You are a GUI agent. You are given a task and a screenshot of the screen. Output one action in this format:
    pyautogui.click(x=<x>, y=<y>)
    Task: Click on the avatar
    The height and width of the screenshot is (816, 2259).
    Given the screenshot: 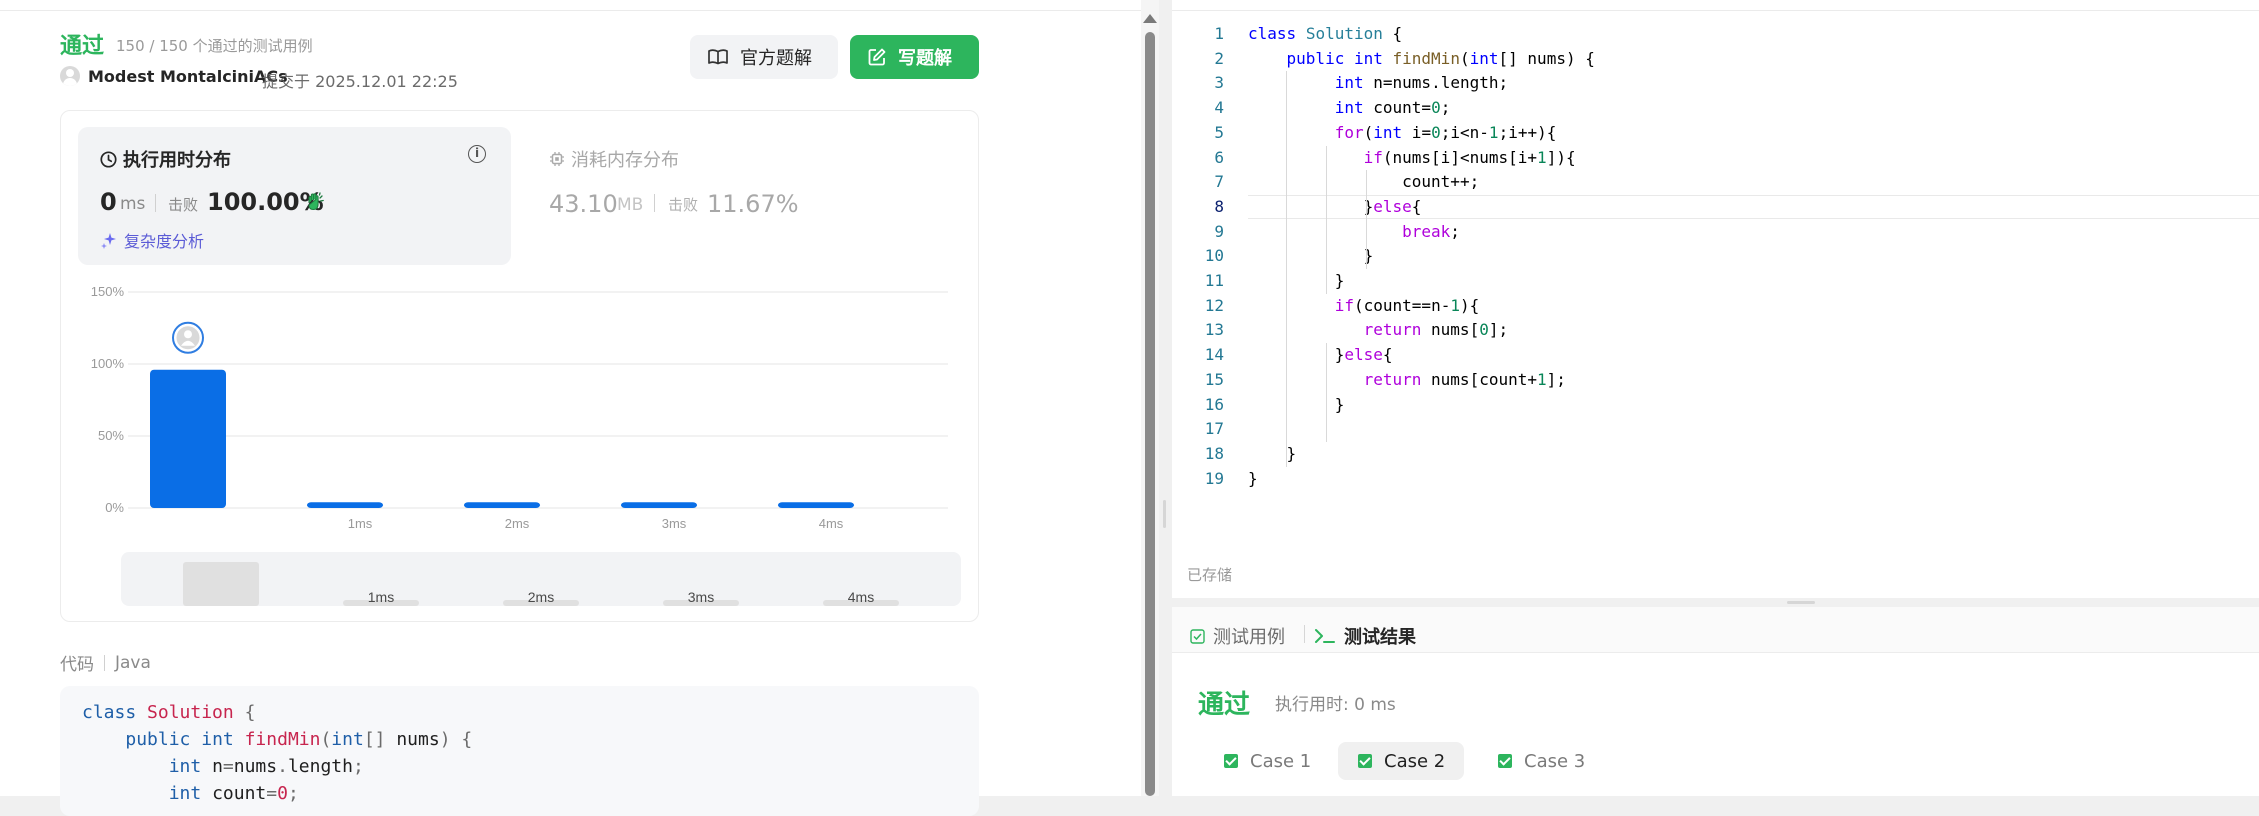 What is the action you would take?
    pyautogui.click(x=70, y=76)
    